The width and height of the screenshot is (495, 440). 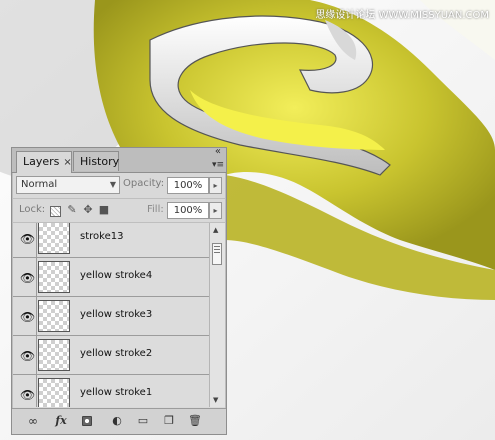 I want to click on layers-scrollbar: ▲ ▼, so click(x=217, y=315).